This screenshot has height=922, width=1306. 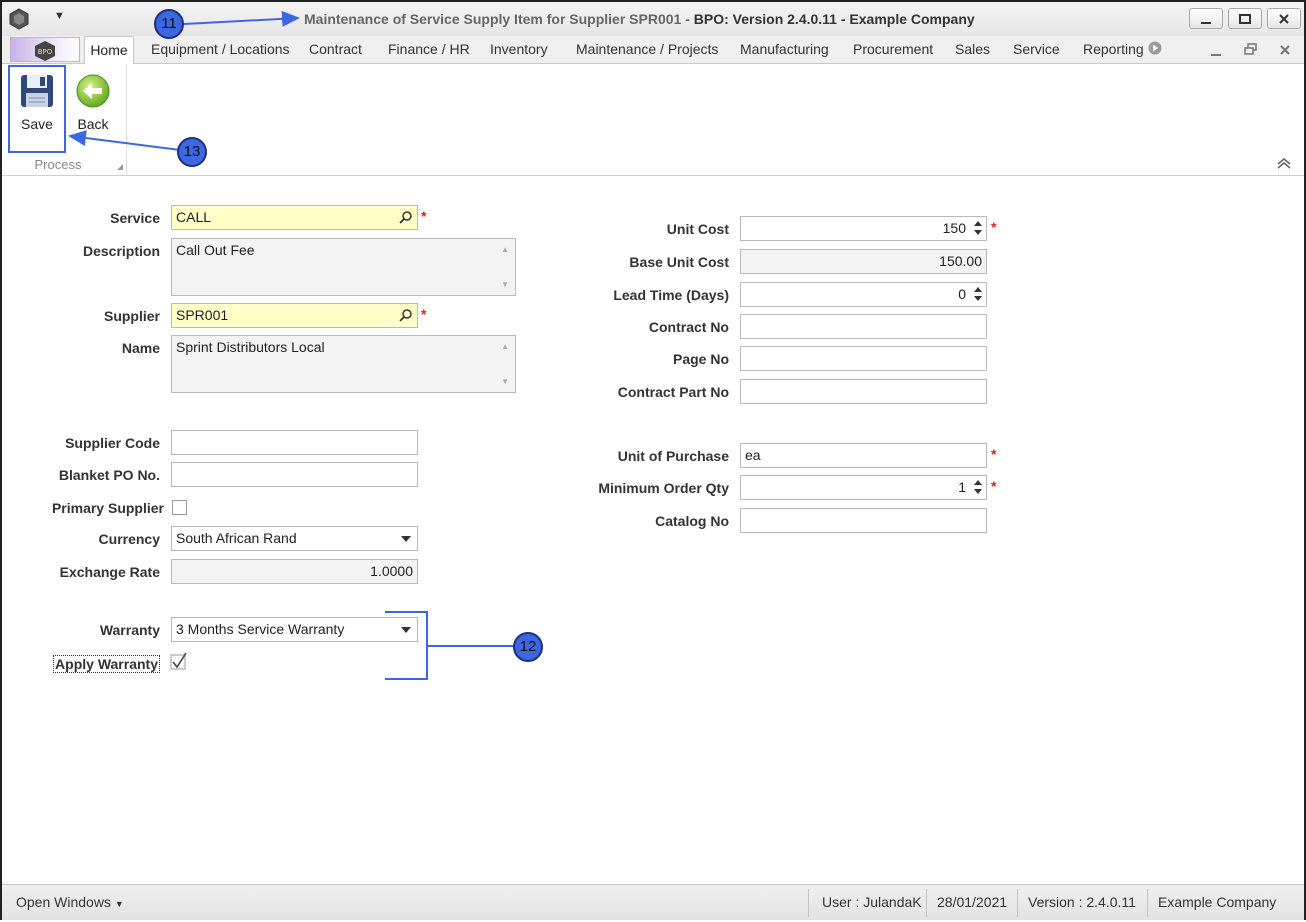 I want to click on lead-time-spin-buttons, so click(x=978, y=293).